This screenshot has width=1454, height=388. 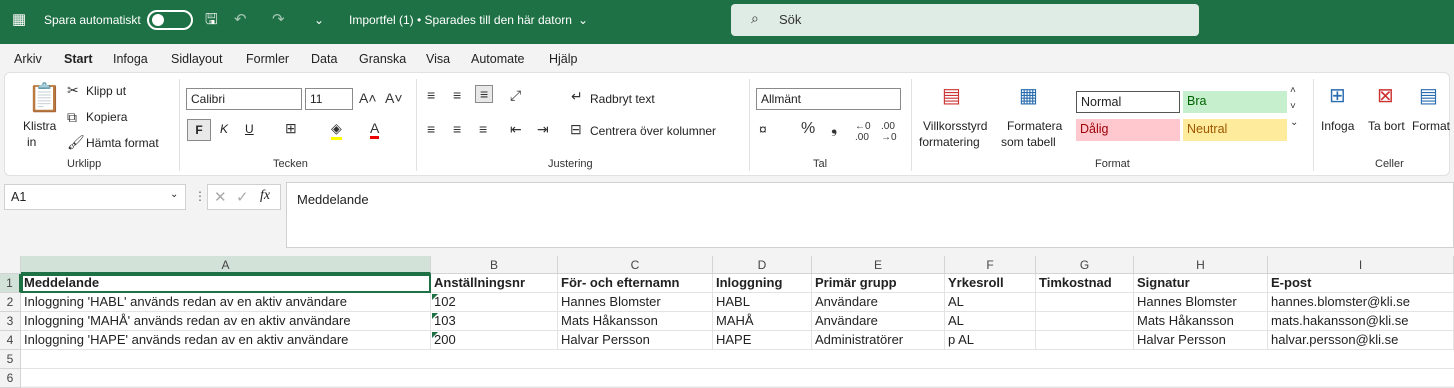 What do you see at coordinates (382, 59) in the screenshot?
I see `tab-granska: Granska` at bounding box center [382, 59].